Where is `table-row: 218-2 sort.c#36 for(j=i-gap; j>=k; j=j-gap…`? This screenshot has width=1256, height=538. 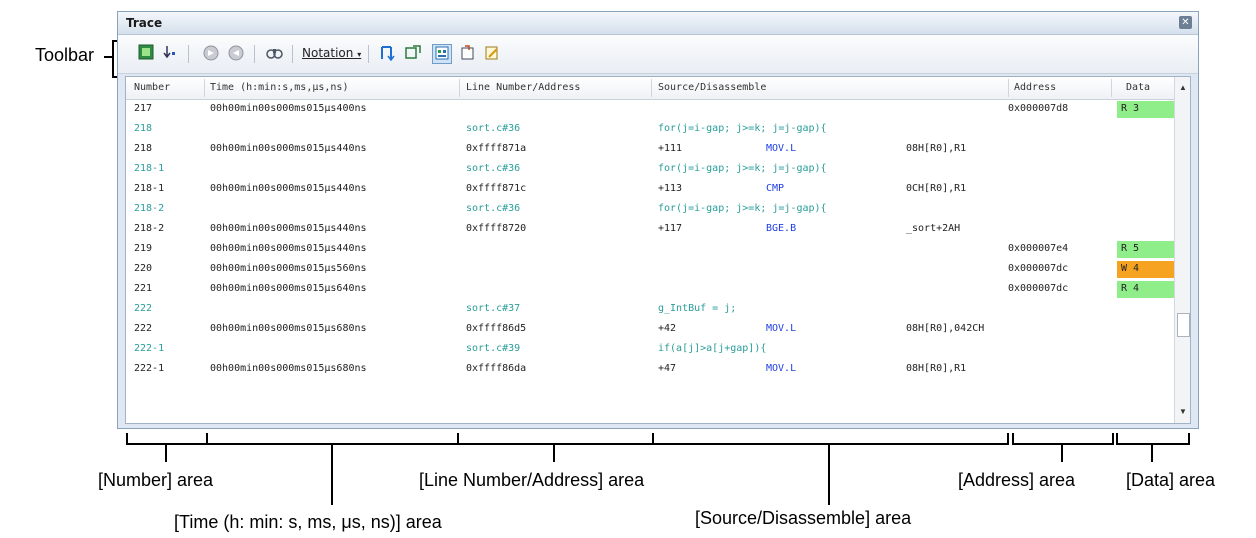
table-row: 218-2 sort.c#36 for(j=i-gap; j>=k; j=j-gap… is located at coordinates (650, 210).